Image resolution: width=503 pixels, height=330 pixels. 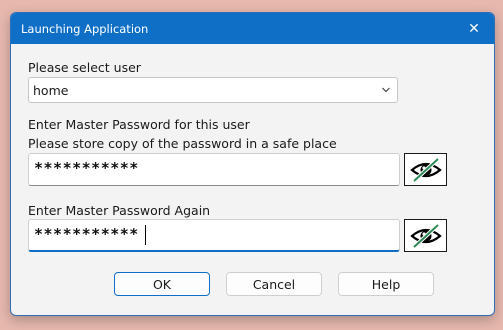 I want to click on master-password-again-value: ***********, so click(x=86, y=234).